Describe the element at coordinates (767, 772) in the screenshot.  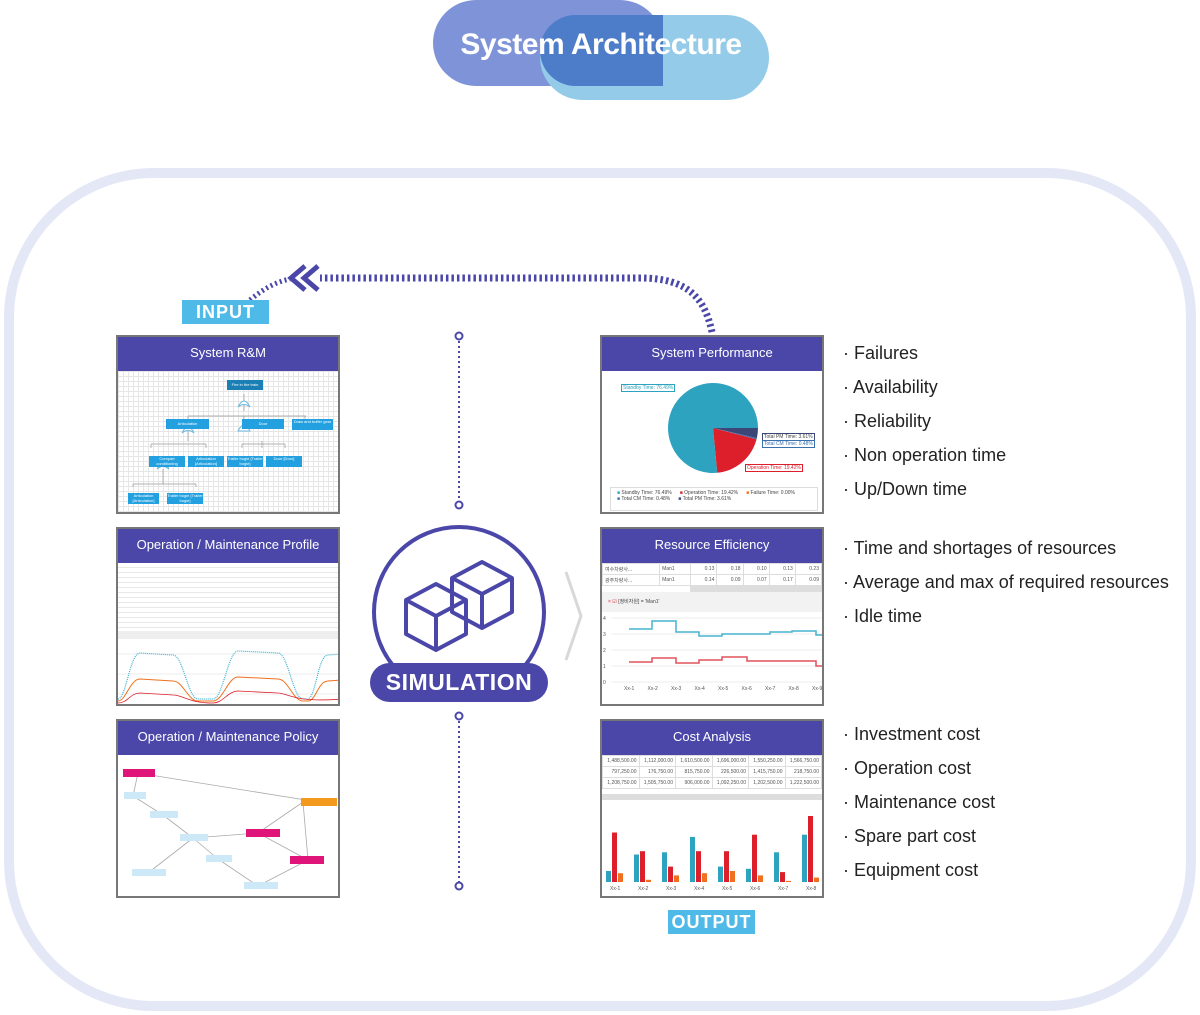
I see `table-cell: 1,415,750.00` at that location.